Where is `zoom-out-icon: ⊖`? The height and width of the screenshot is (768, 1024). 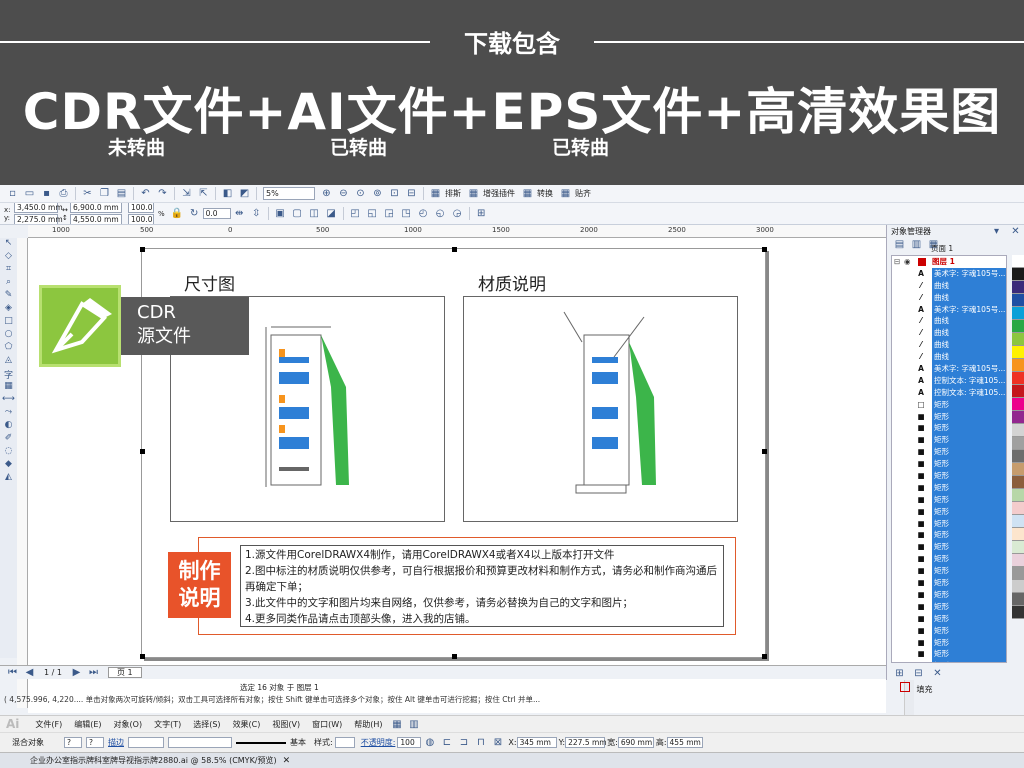
zoom-out-icon: ⊖ is located at coordinates (343, 193).